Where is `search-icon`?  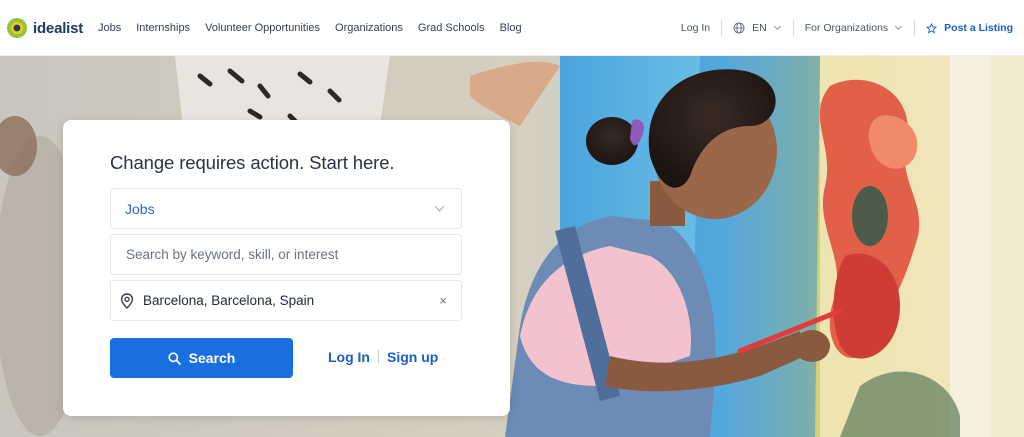 search-icon is located at coordinates (174, 358).